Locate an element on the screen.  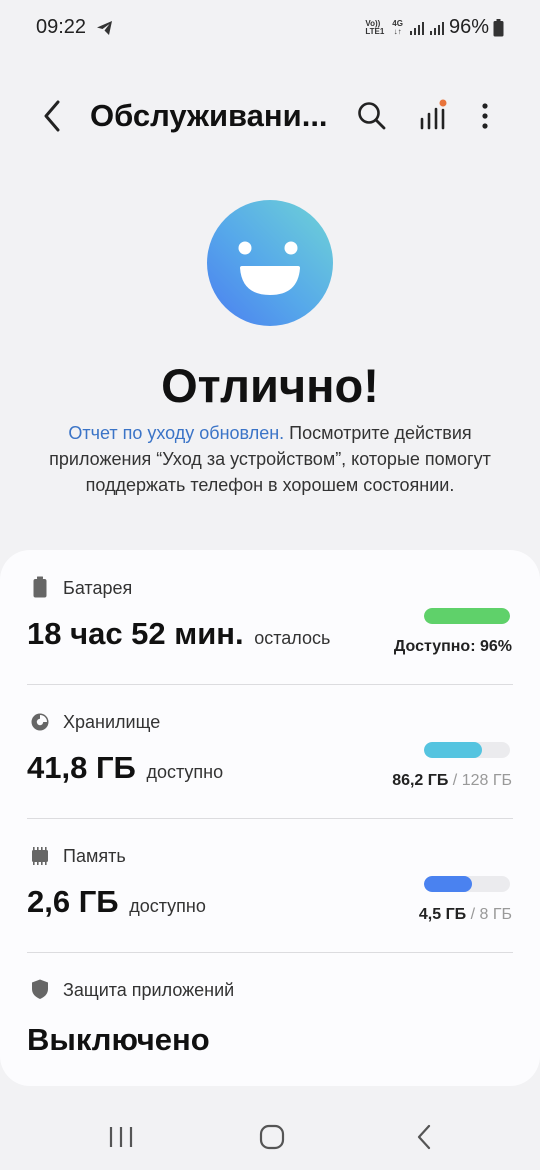
battery-progress-fill is located at coordinates (467, 616).